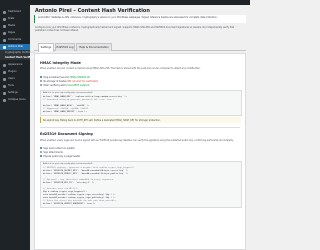  Describe the element at coordinates (4, 40) in the screenshot. I see `comment-icon` at that location.